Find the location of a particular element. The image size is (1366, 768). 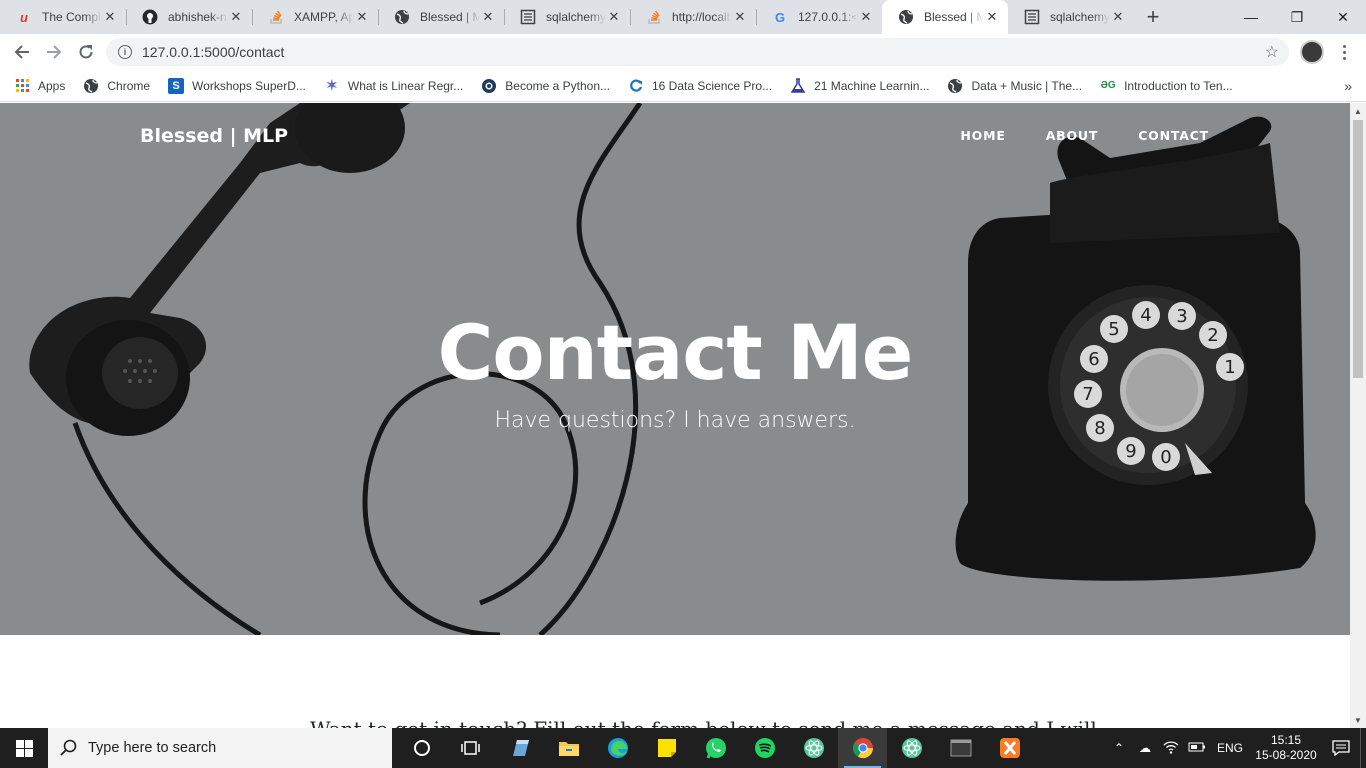

task-view-icon is located at coordinates (470, 748).